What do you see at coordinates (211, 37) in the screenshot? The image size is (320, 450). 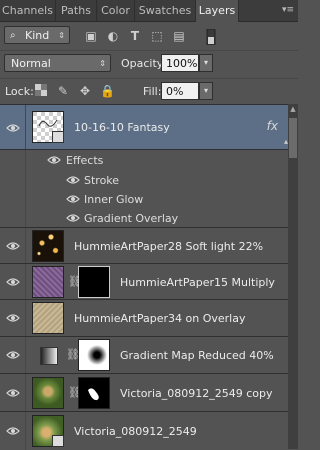 I see `filter-toggle-icon` at bounding box center [211, 37].